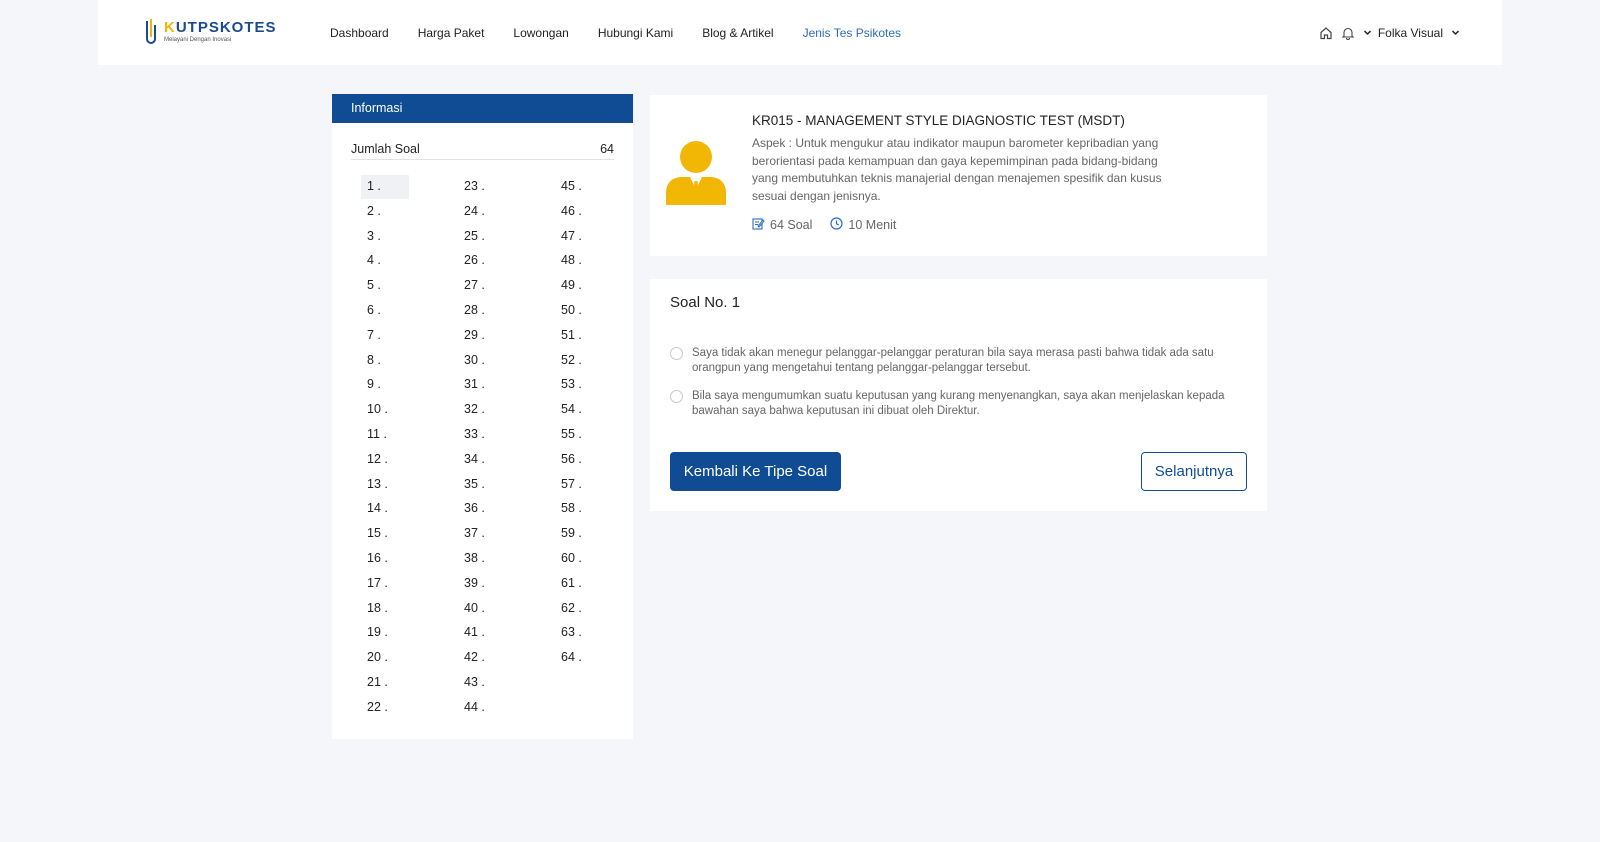 This screenshot has width=1600, height=842. What do you see at coordinates (209, 32) in the screenshot?
I see `logo: KUTPSKOTES Melayani Dengan Inovasi` at bounding box center [209, 32].